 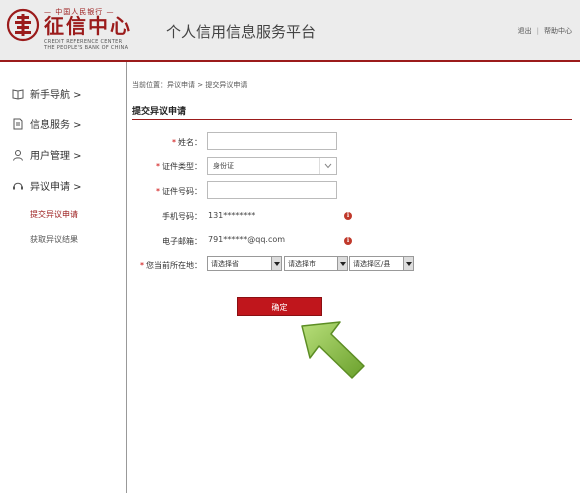 I want to click on sidebar-divider, so click(x=126, y=277).